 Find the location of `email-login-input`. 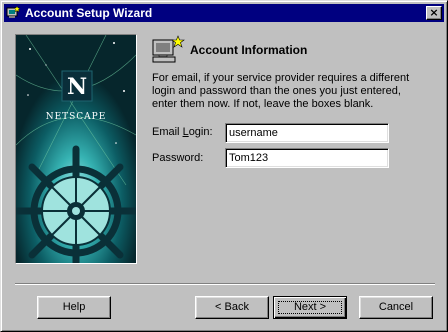

email-login-input is located at coordinates (307, 133).